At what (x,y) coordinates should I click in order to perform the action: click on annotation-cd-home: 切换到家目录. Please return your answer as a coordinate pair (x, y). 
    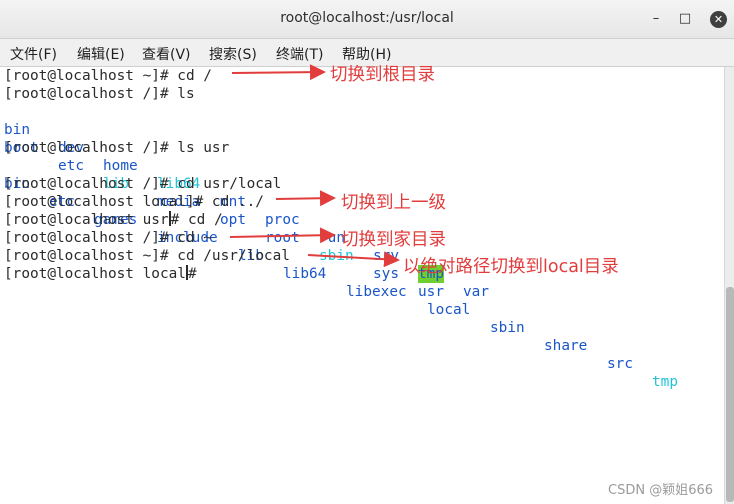
    Looking at the image, I should click on (393, 240).